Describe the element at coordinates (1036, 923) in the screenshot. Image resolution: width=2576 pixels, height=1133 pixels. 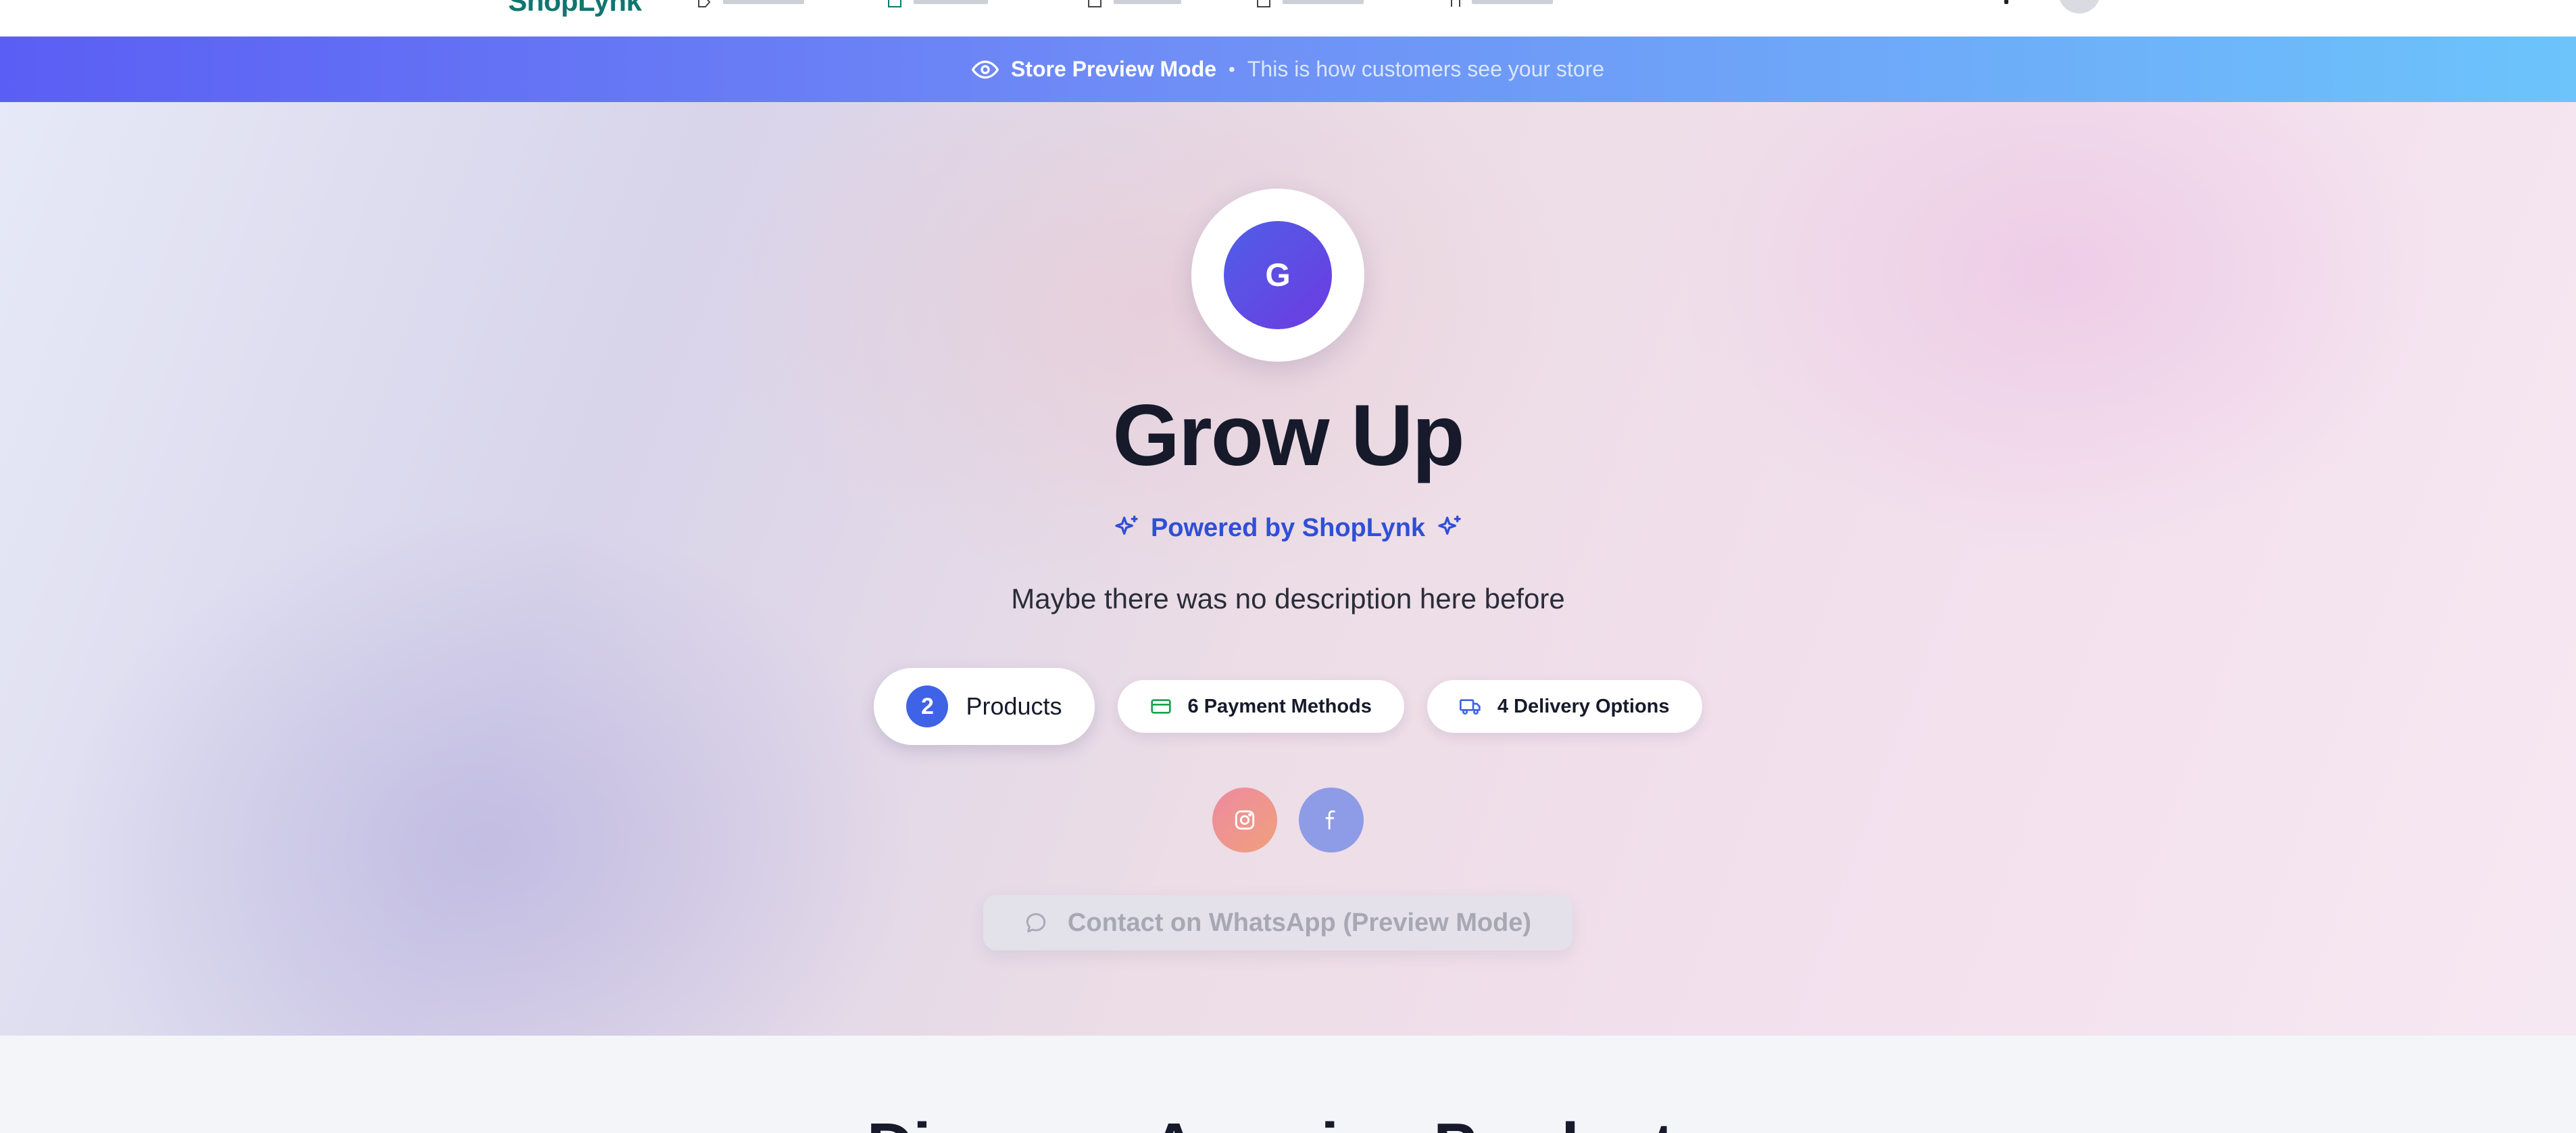
I see `chat-bubble-icon` at that location.